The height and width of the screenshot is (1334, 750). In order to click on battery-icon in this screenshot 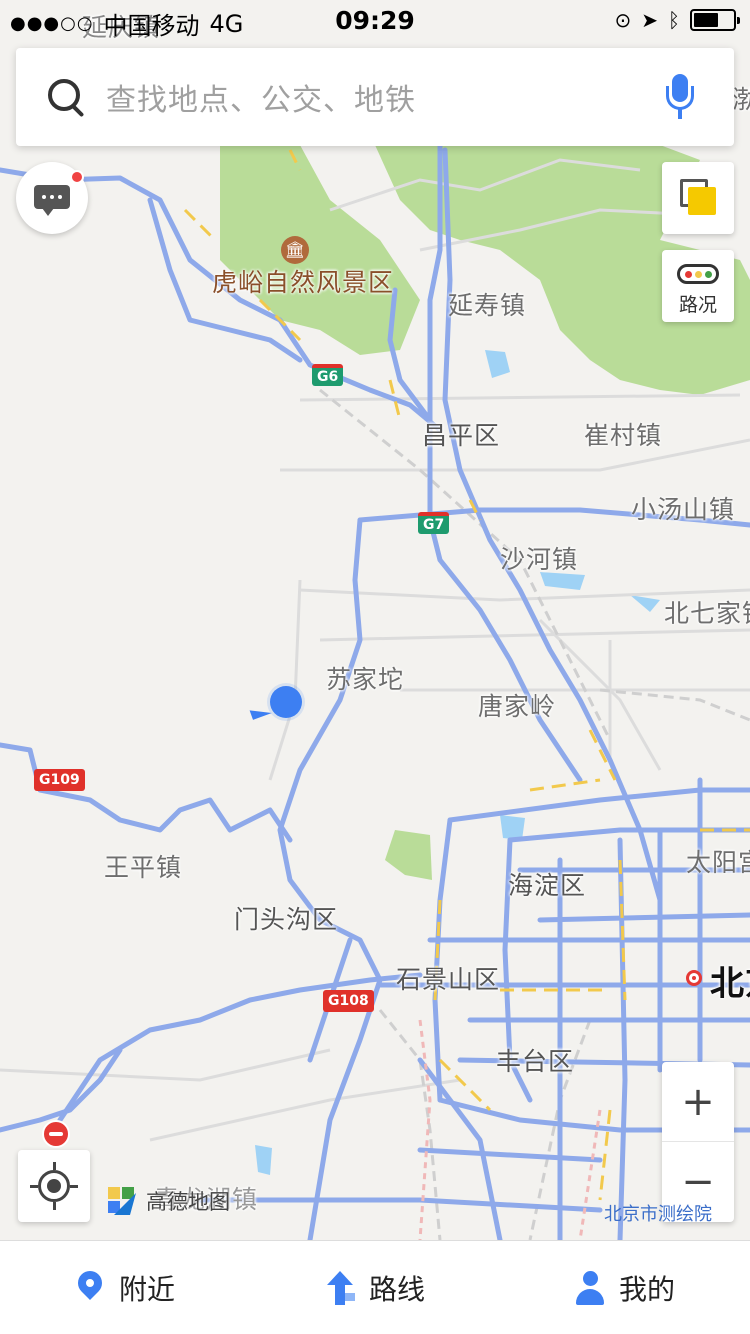, I will do `click(715, 20)`.